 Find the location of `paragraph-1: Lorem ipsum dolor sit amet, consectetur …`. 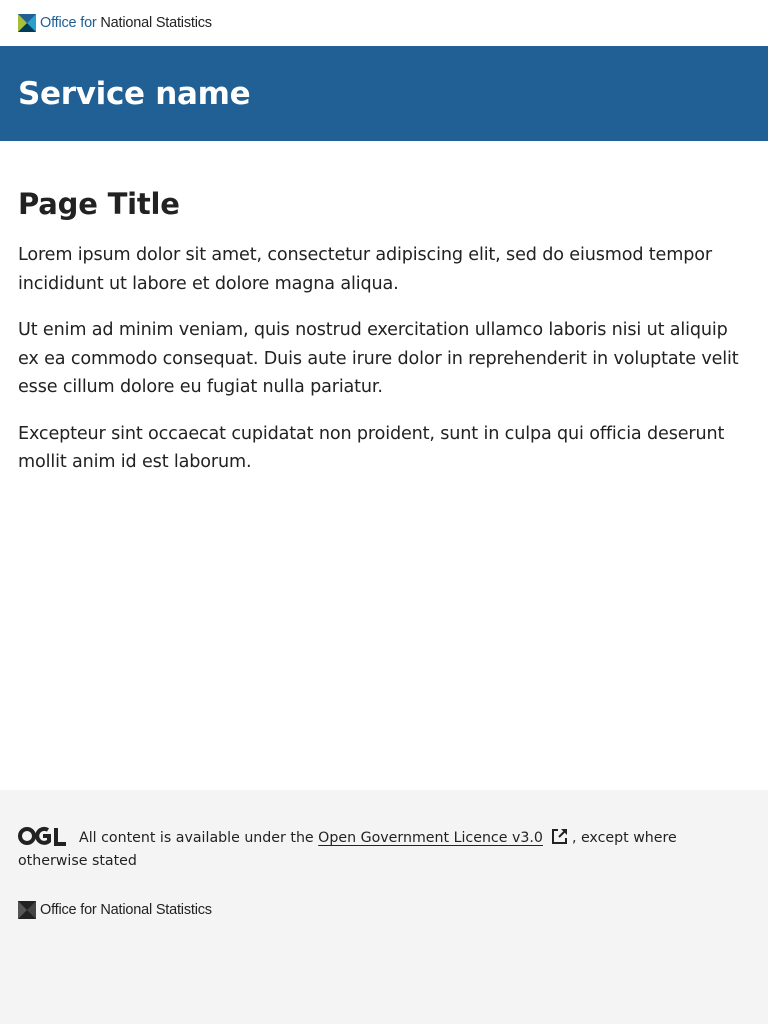

paragraph-1: Lorem ipsum dolor sit amet, consectetur … is located at coordinates (365, 269).